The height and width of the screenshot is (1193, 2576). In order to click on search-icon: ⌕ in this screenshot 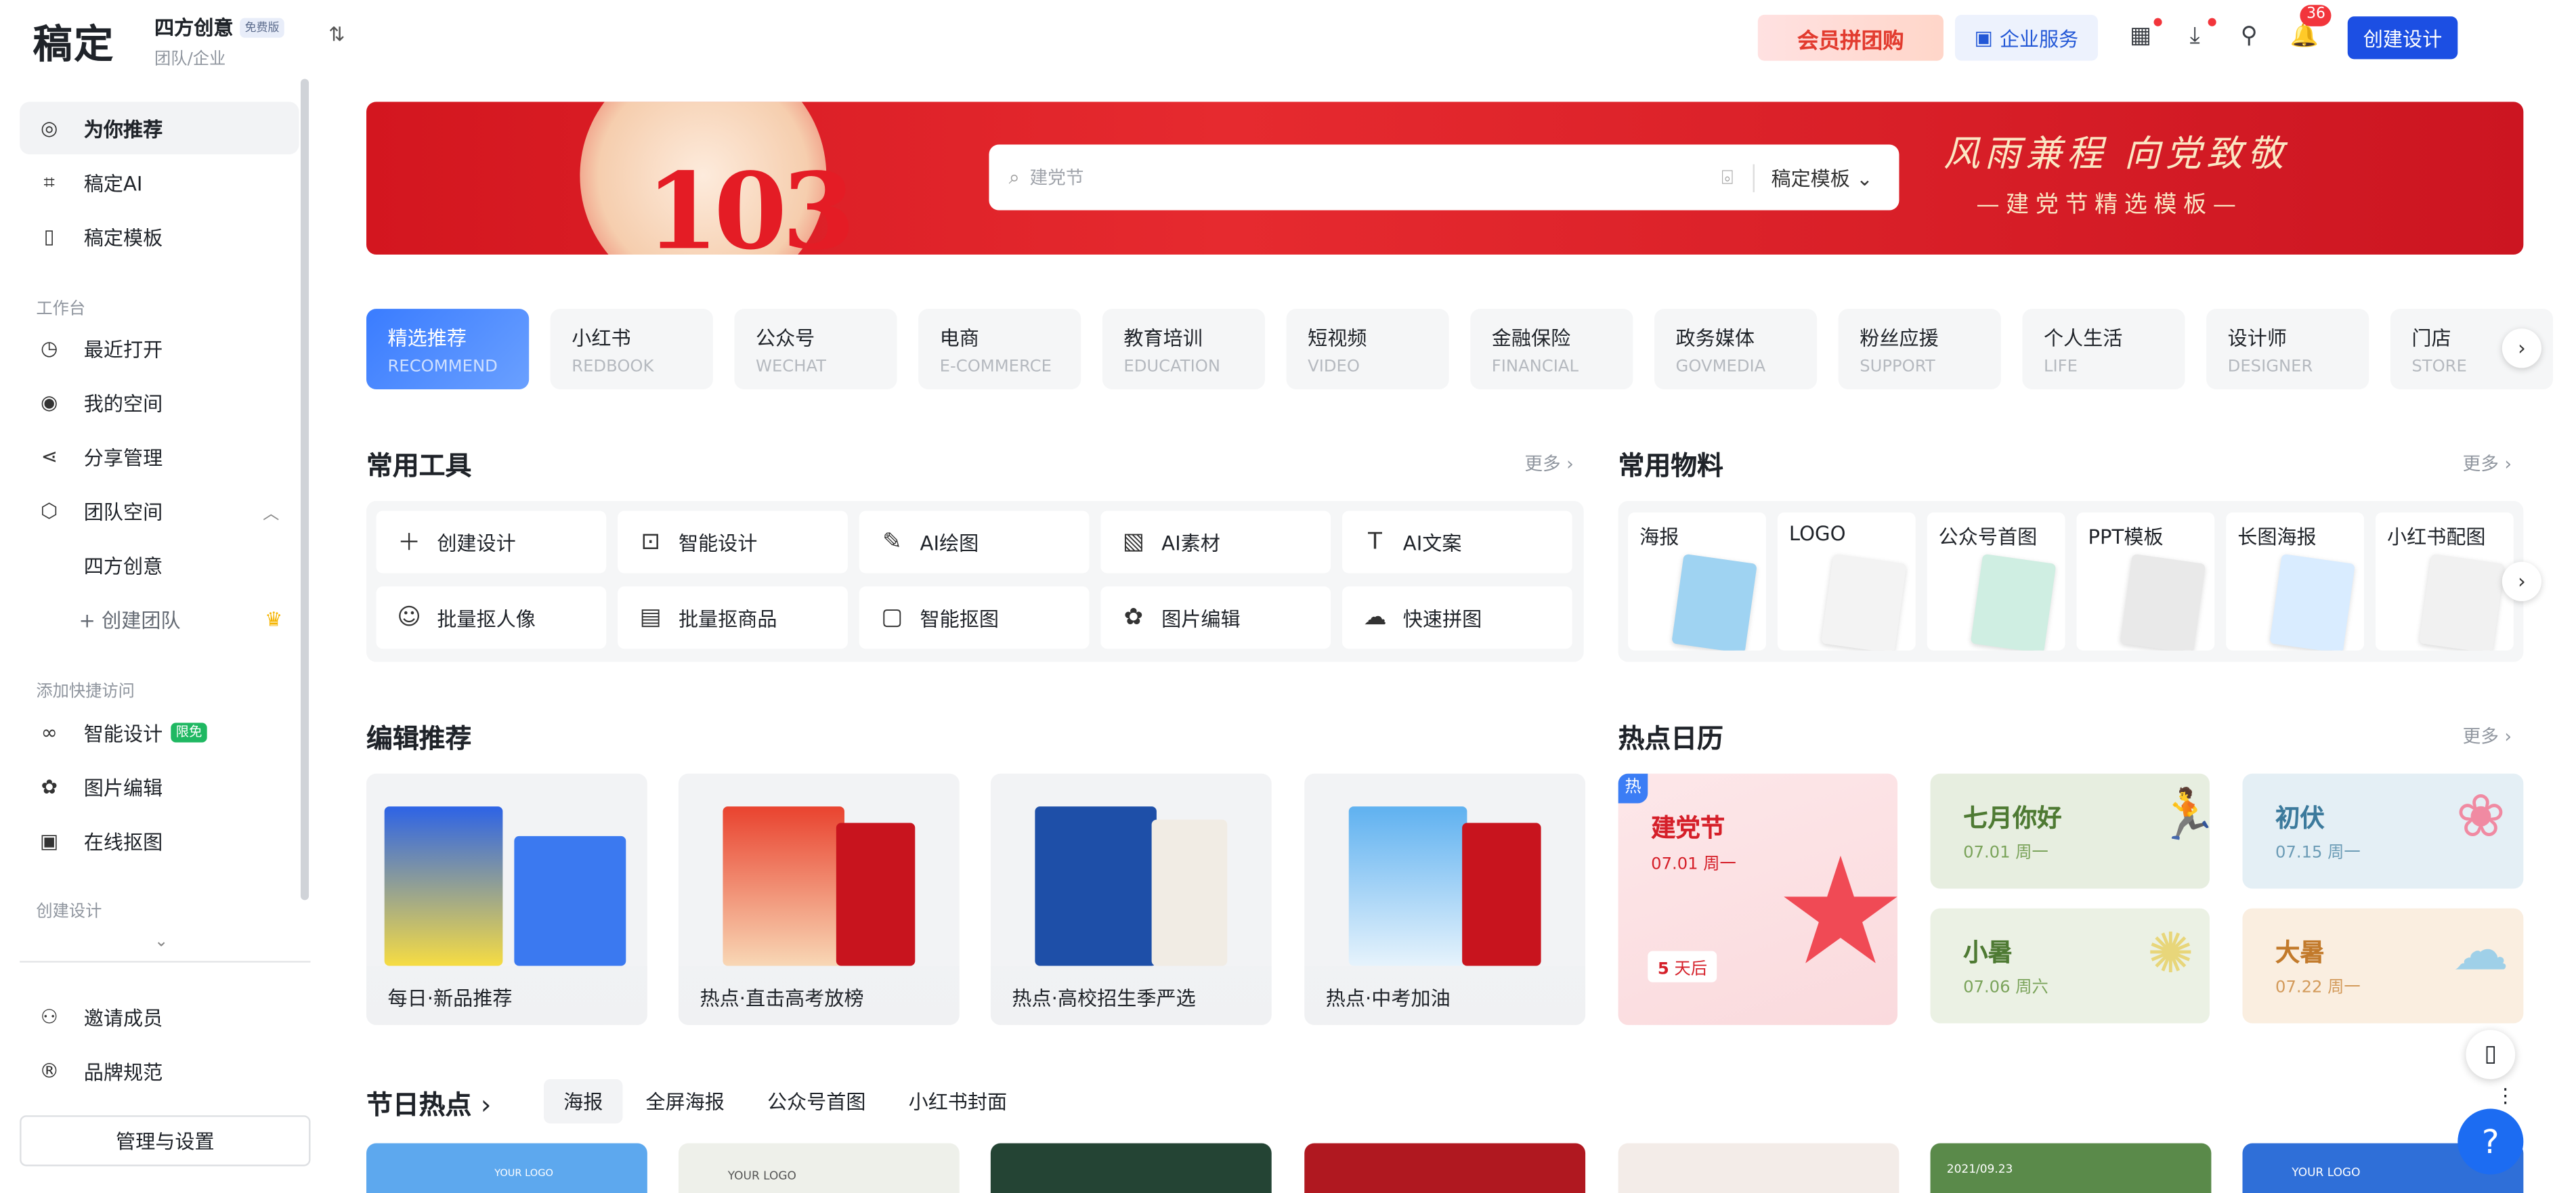, I will do `click(1014, 176)`.